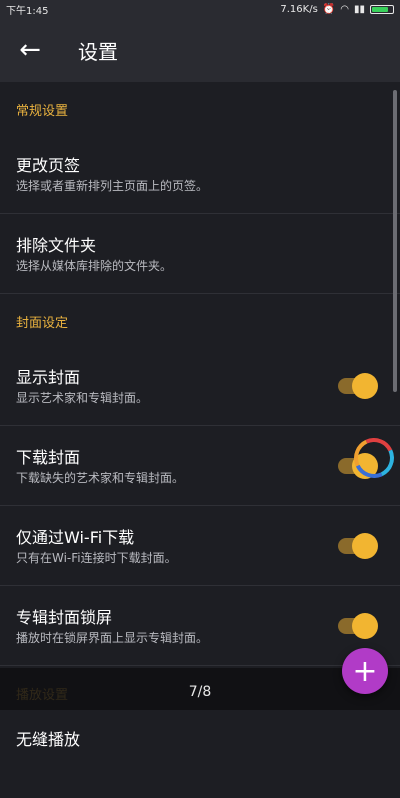 The width and height of the screenshot is (400, 798). I want to click on setting-lockscreen-cover: 专辑封面锁屏 播放时在锁屏界面上显示专辑封面。, so click(200, 626).